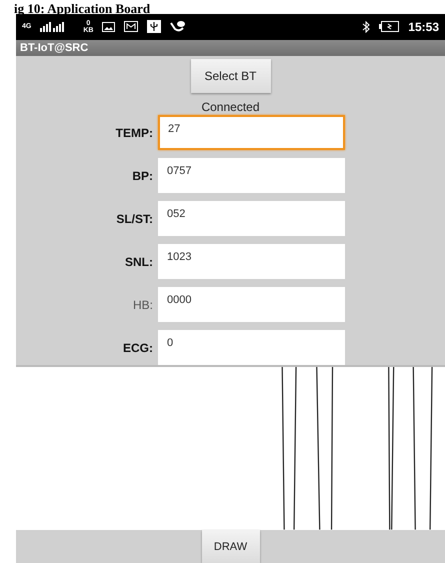  Describe the element at coordinates (251, 348) in the screenshot. I see `input-field: 0` at that location.